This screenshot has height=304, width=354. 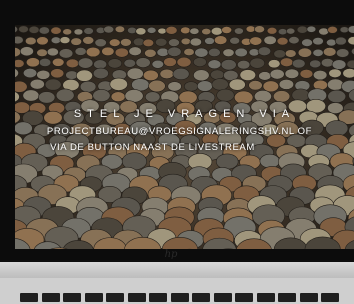 I want to click on laptop-hinge, so click(x=177, y=270).